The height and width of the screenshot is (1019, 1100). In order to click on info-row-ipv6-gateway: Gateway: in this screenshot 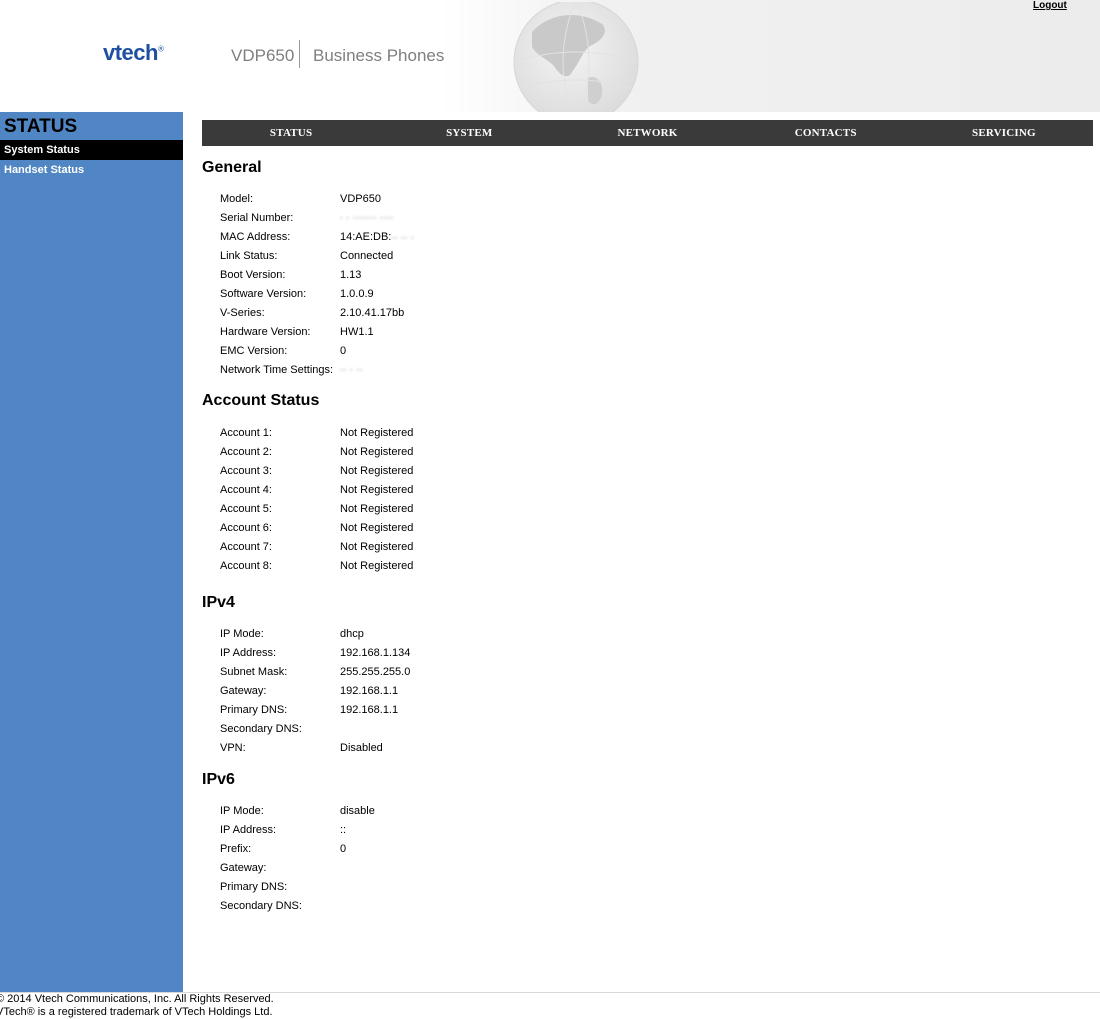, I will do `click(470, 871)`.